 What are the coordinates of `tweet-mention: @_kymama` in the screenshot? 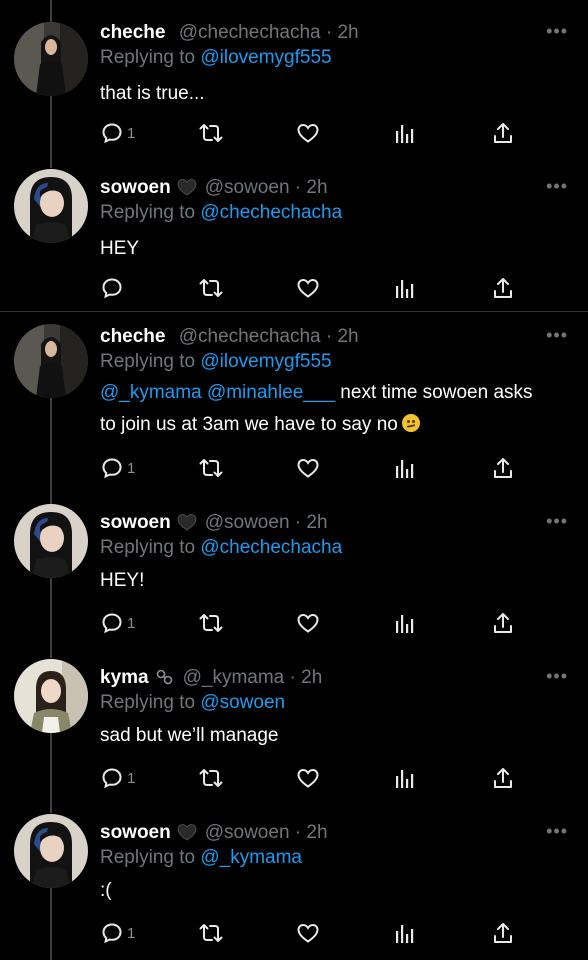 It's located at (151, 392).